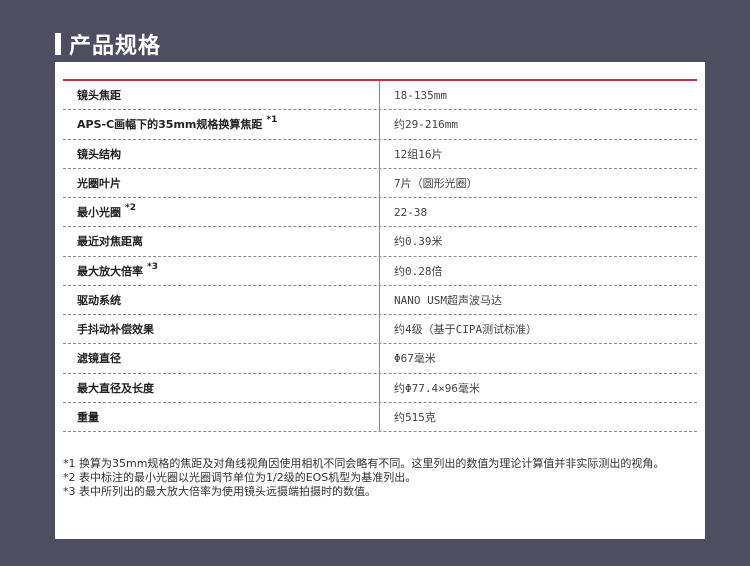 This screenshot has height=566, width=750. What do you see at coordinates (221, 241) in the screenshot?
I see `spec-label: 最近对焦距离` at bounding box center [221, 241].